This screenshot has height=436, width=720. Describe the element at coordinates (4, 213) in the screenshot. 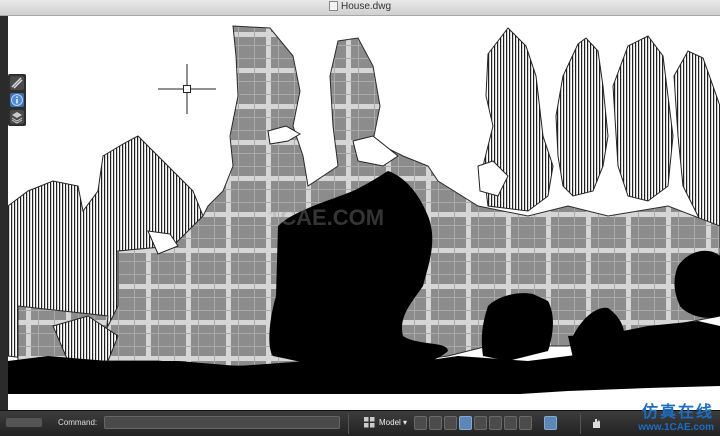

I see `left-edge` at that location.